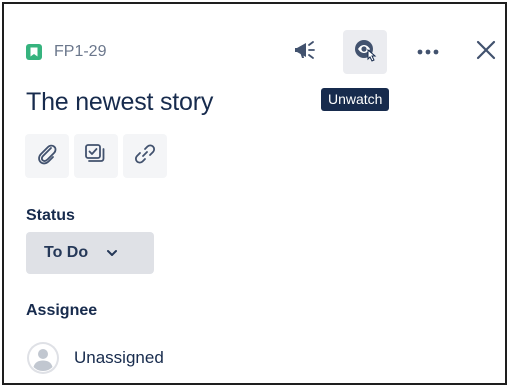 The height and width of the screenshot is (391, 513). What do you see at coordinates (50, 215) in the screenshot?
I see `status-label: Status` at bounding box center [50, 215].